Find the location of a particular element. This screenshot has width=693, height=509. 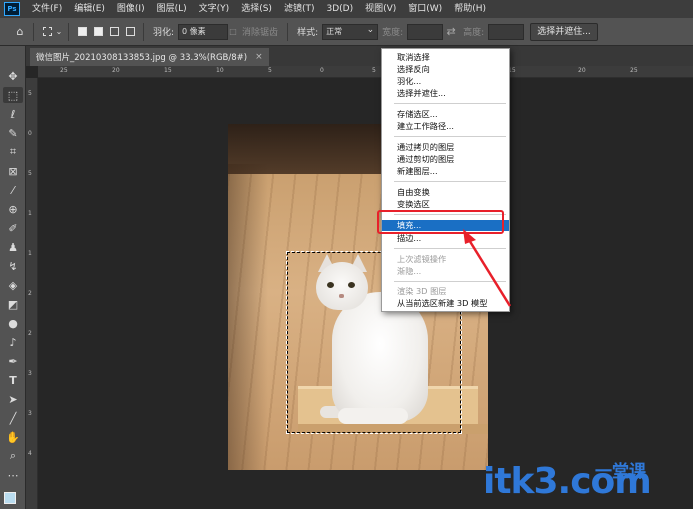

feather-input: 0 像素 is located at coordinates (203, 31).